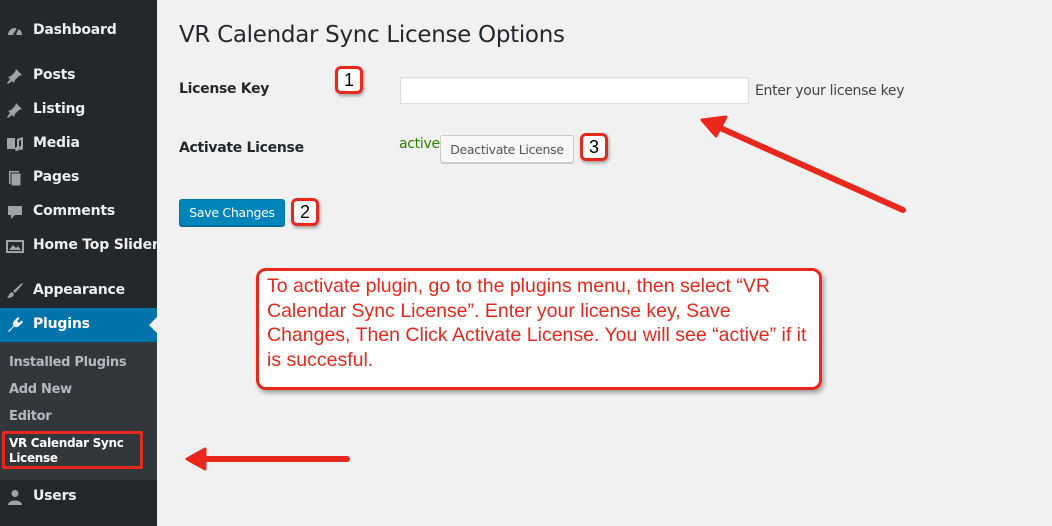  I want to click on menu-comments-label: Comments, so click(74, 211).